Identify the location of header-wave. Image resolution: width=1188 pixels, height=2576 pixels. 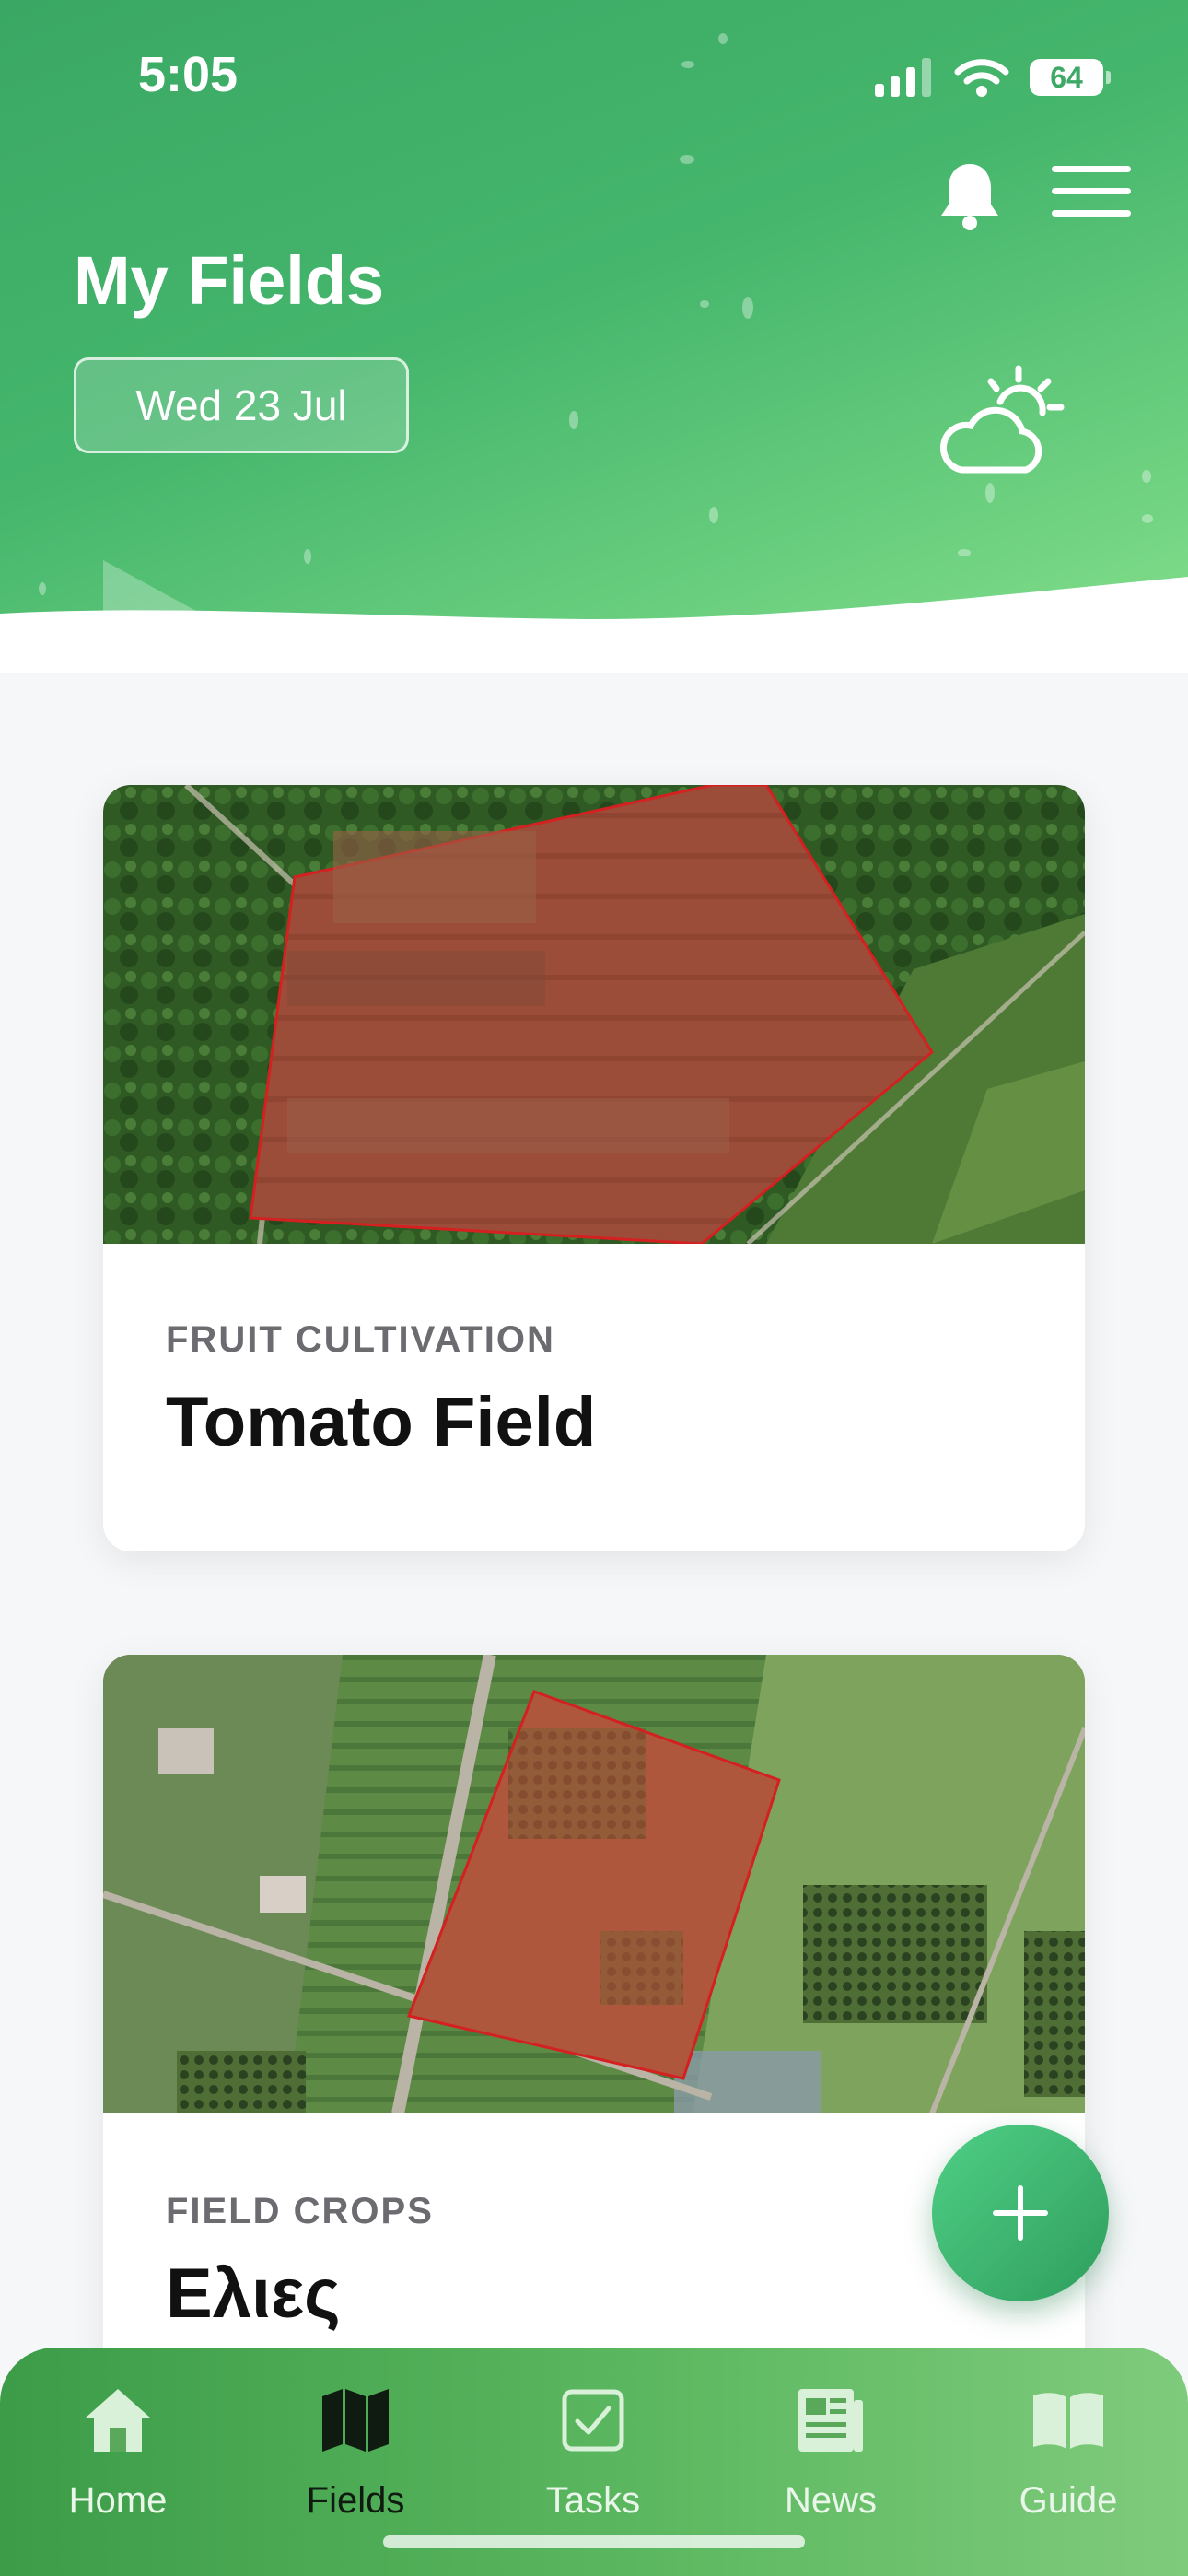
(594, 625).